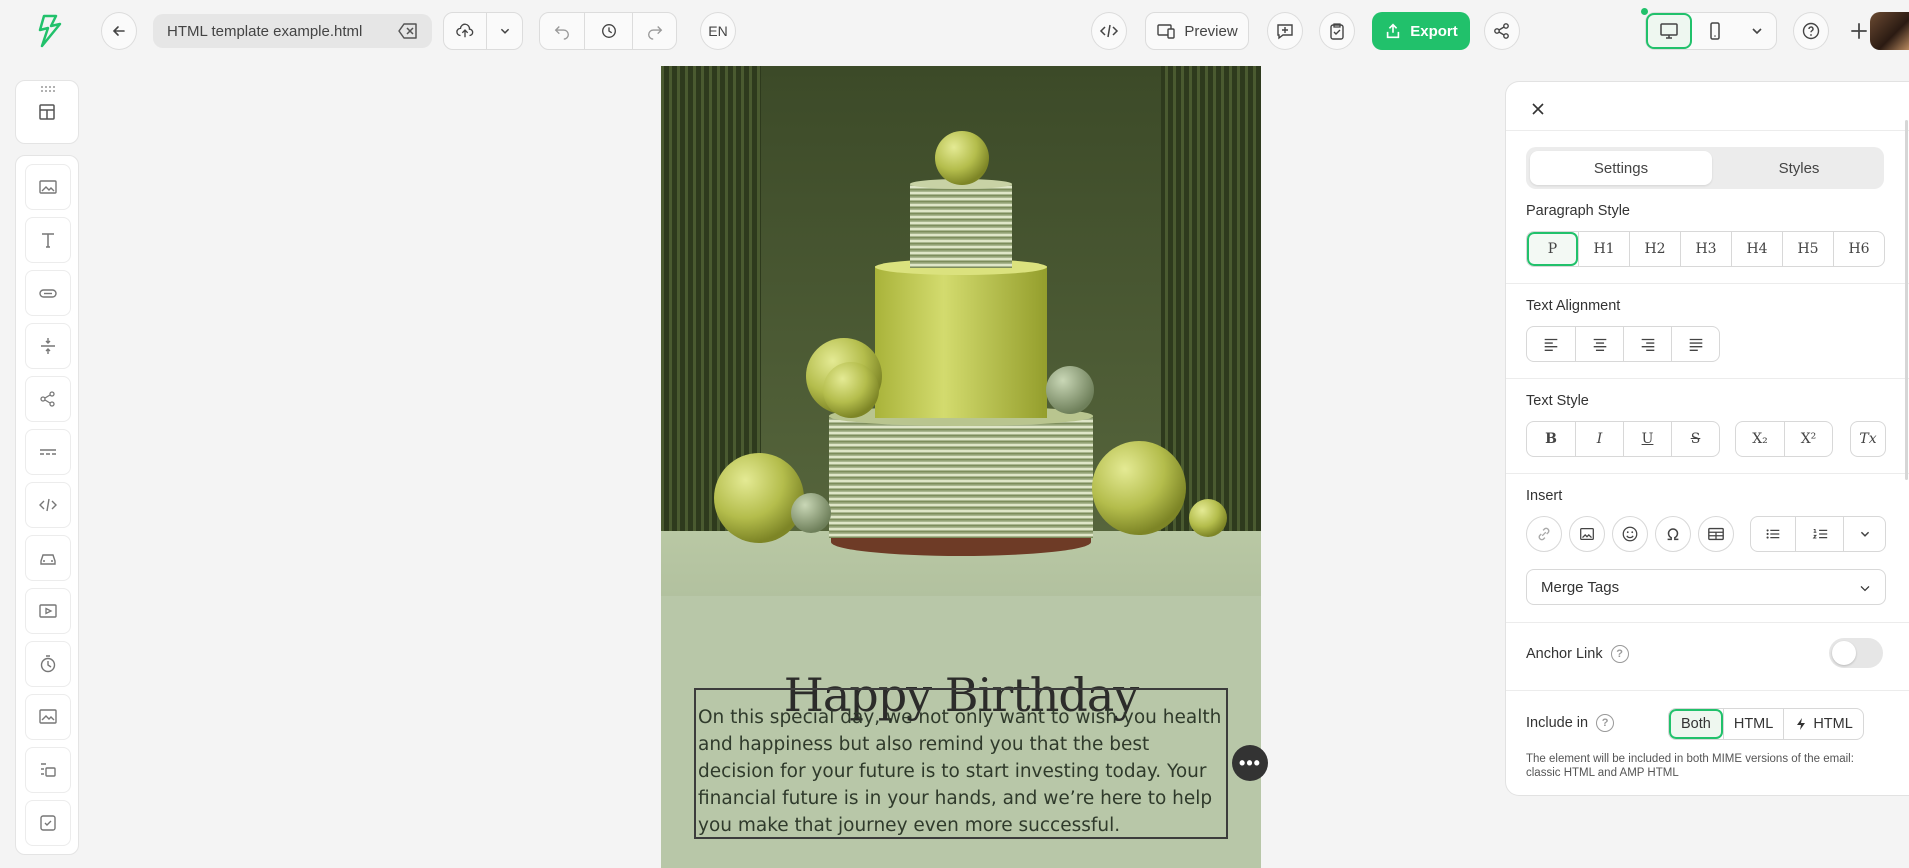 Image resolution: width=1909 pixels, height=868 pixels. I want to click on clear-formatting-button: Tx, so click(1868, 439).